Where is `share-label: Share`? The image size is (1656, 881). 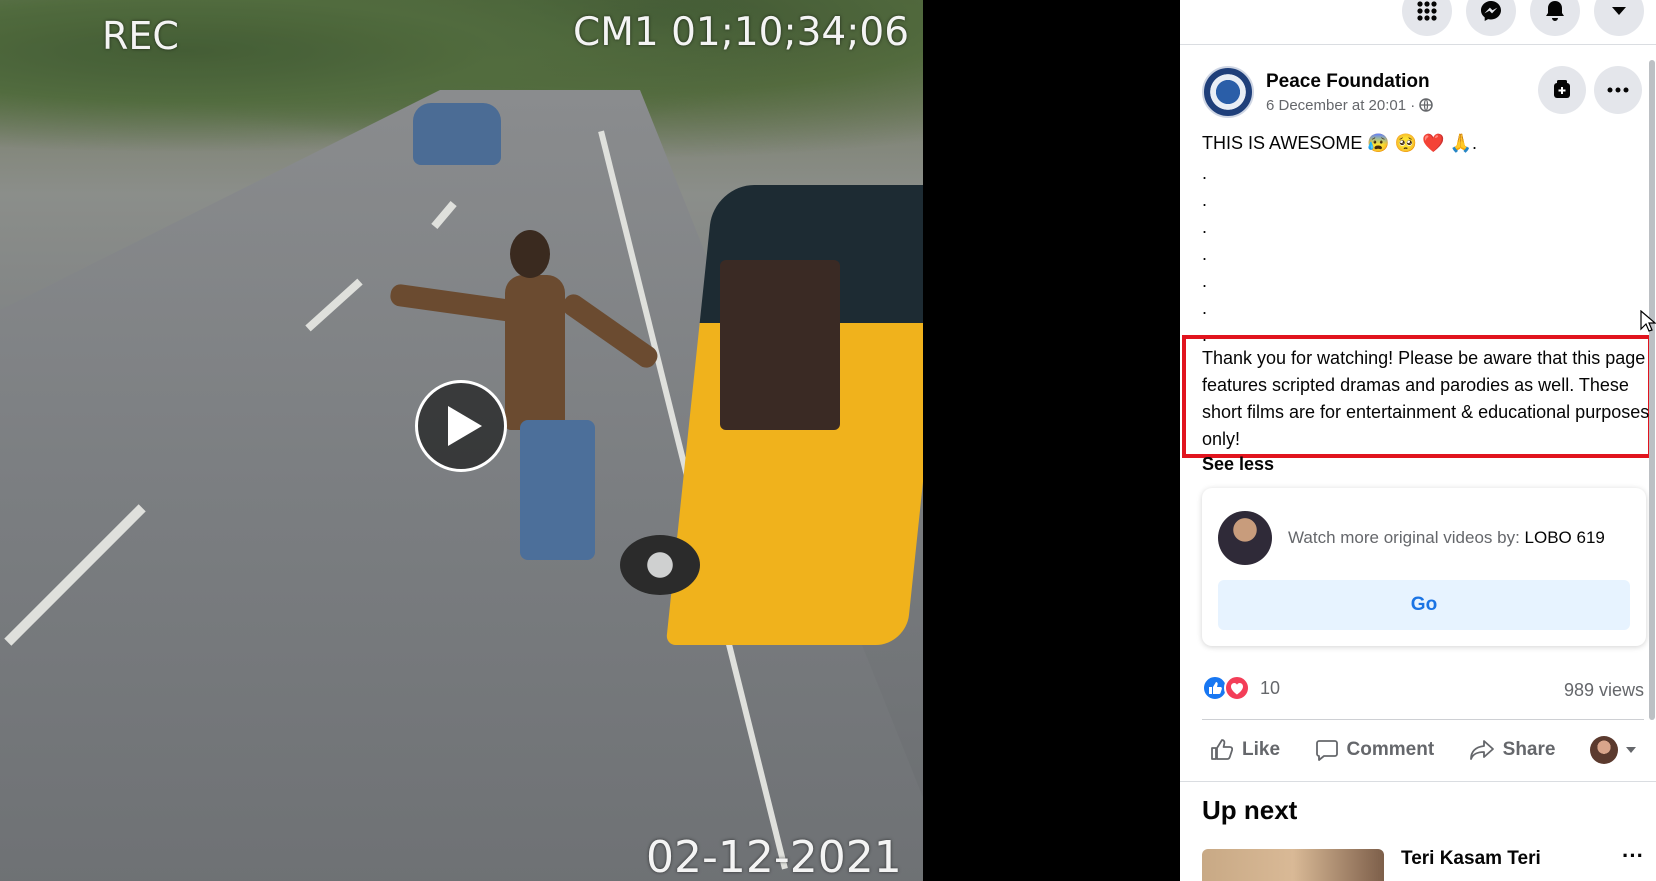 share-label: Share is located at coordinates (1529, 749).